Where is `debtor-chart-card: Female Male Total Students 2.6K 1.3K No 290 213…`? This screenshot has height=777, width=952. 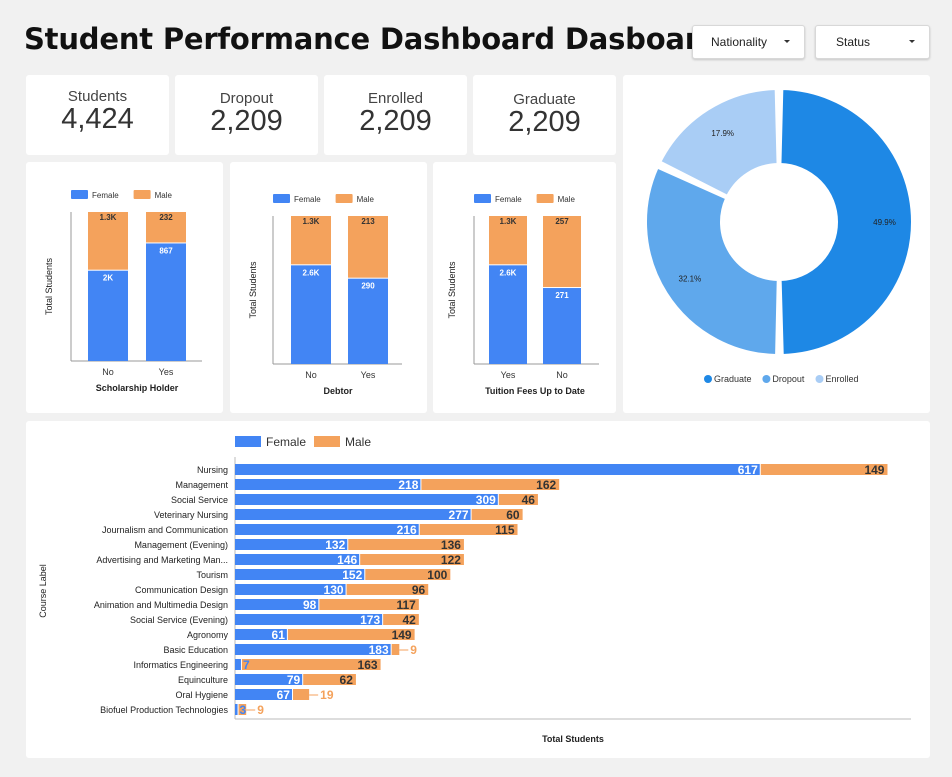 debtor-chart-card: Female Male Total Students 2.6K 1.3K No 290 213… is located at coordinates (328, 287).